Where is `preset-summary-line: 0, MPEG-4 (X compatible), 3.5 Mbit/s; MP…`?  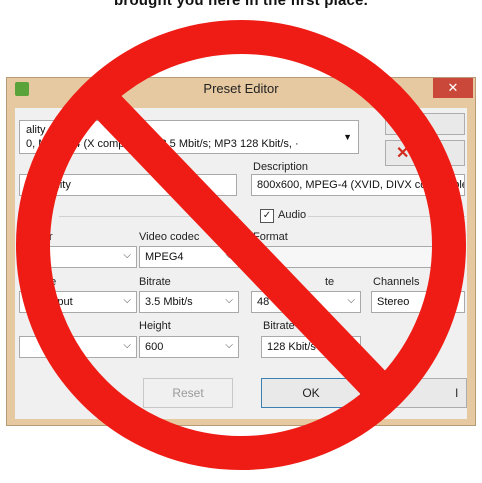 preset-summary-line: 0, MPEG-4 (X compatible), 3.5 Mbit/s; MP… is located at coordinates (162, 144).